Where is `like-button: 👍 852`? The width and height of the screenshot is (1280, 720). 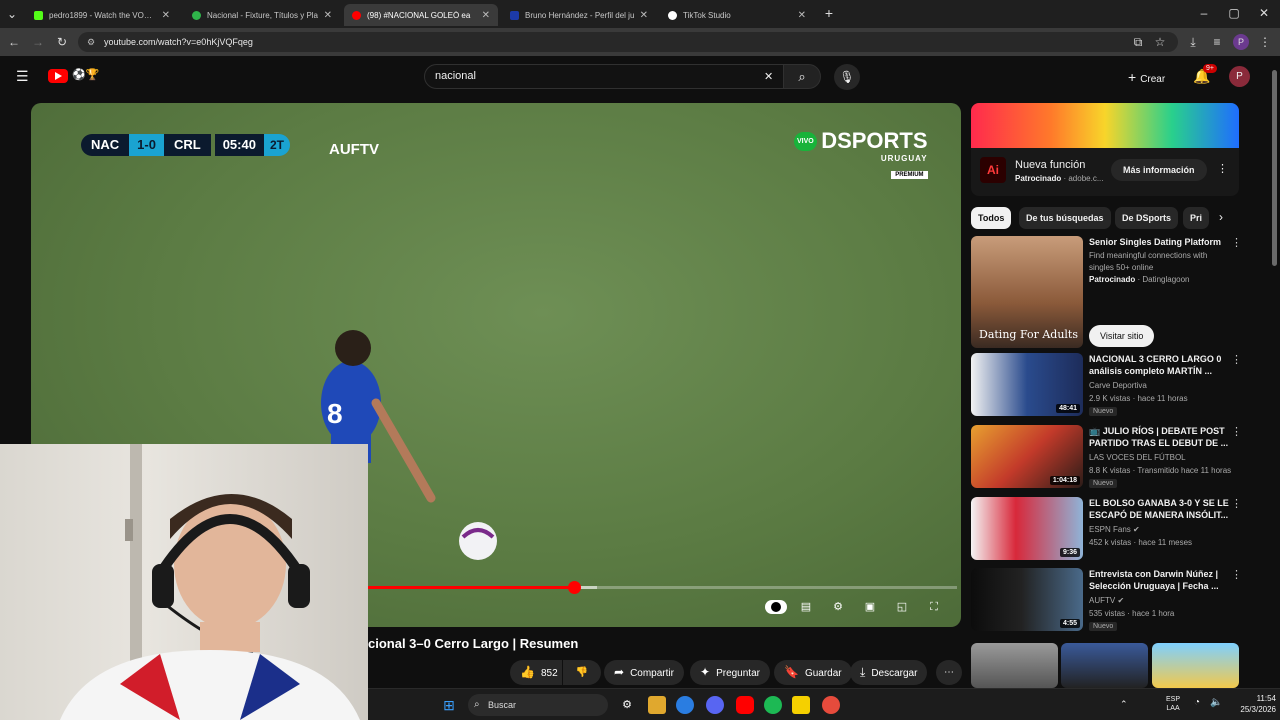
like-button: 👍 852 is located at coordinates (536, 672).